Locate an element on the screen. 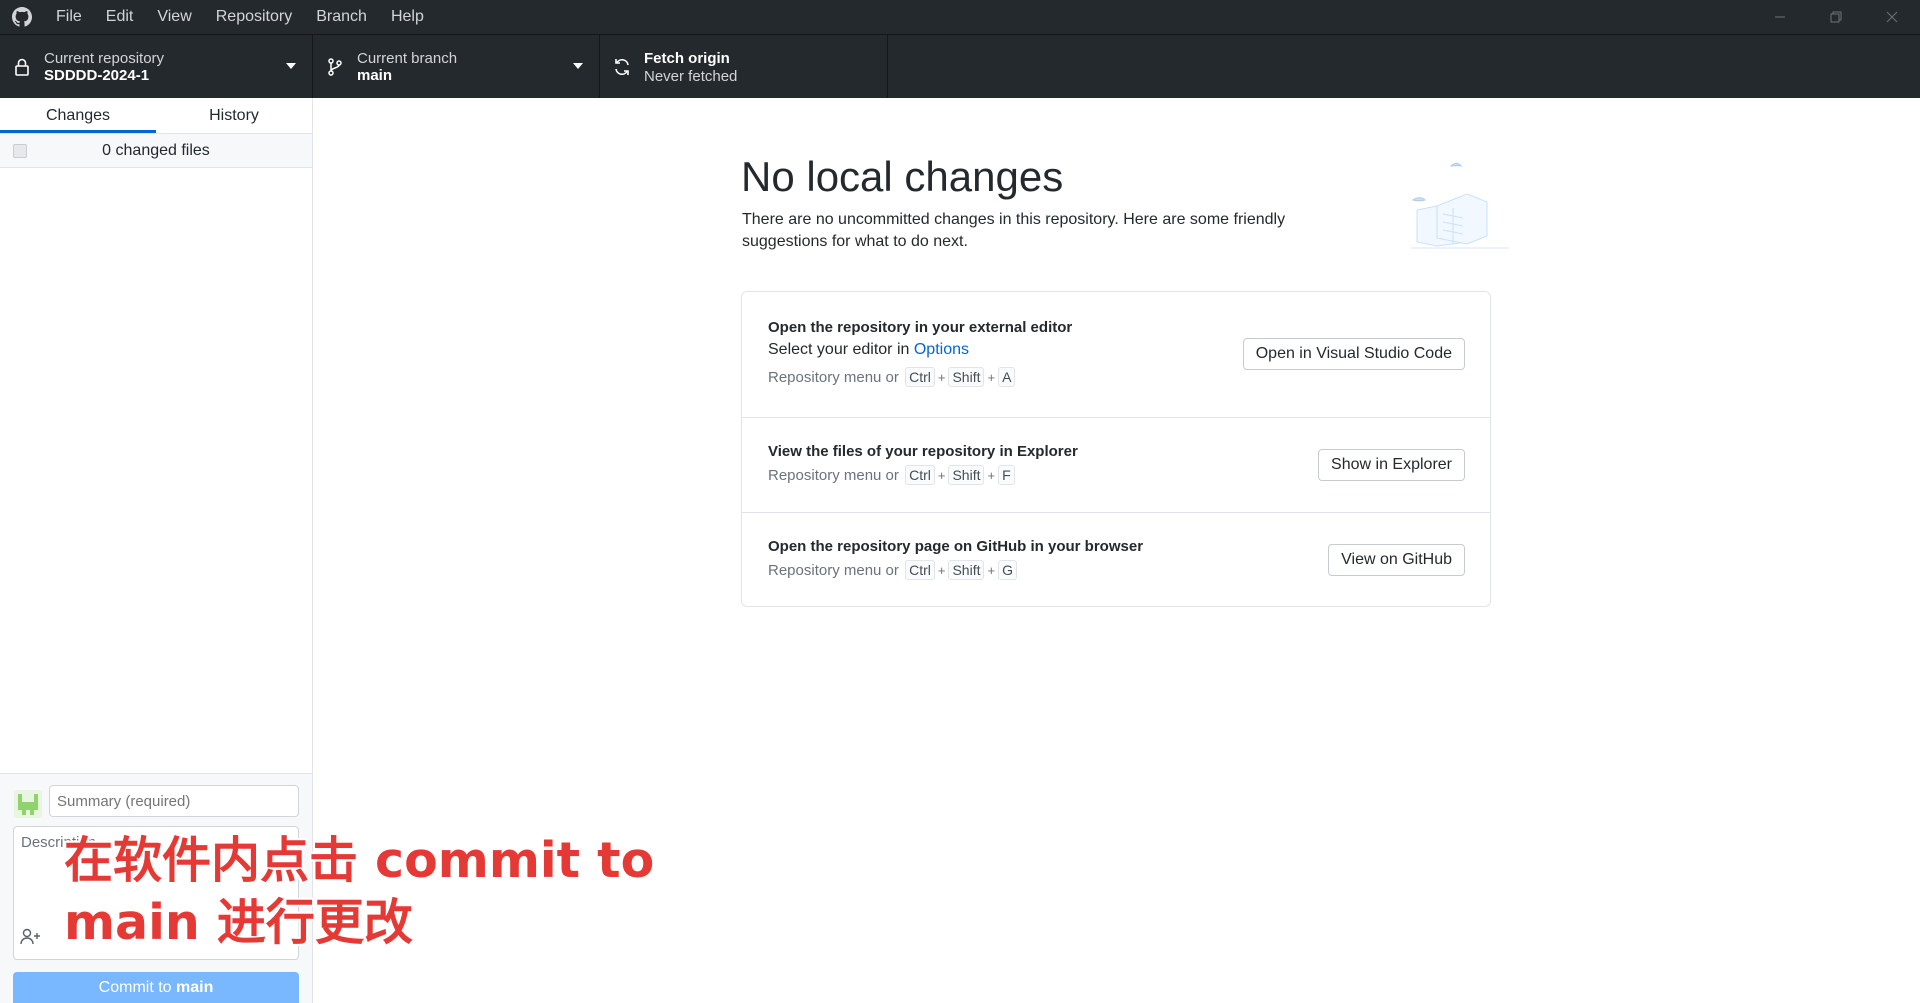  branch-name: main is located at coordinates (375, 75).